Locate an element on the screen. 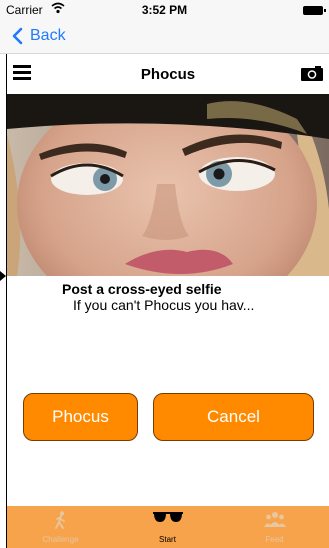 This screenshot has width=329, height=548. tab-feed: Feed is located at coordinates (274, 527).